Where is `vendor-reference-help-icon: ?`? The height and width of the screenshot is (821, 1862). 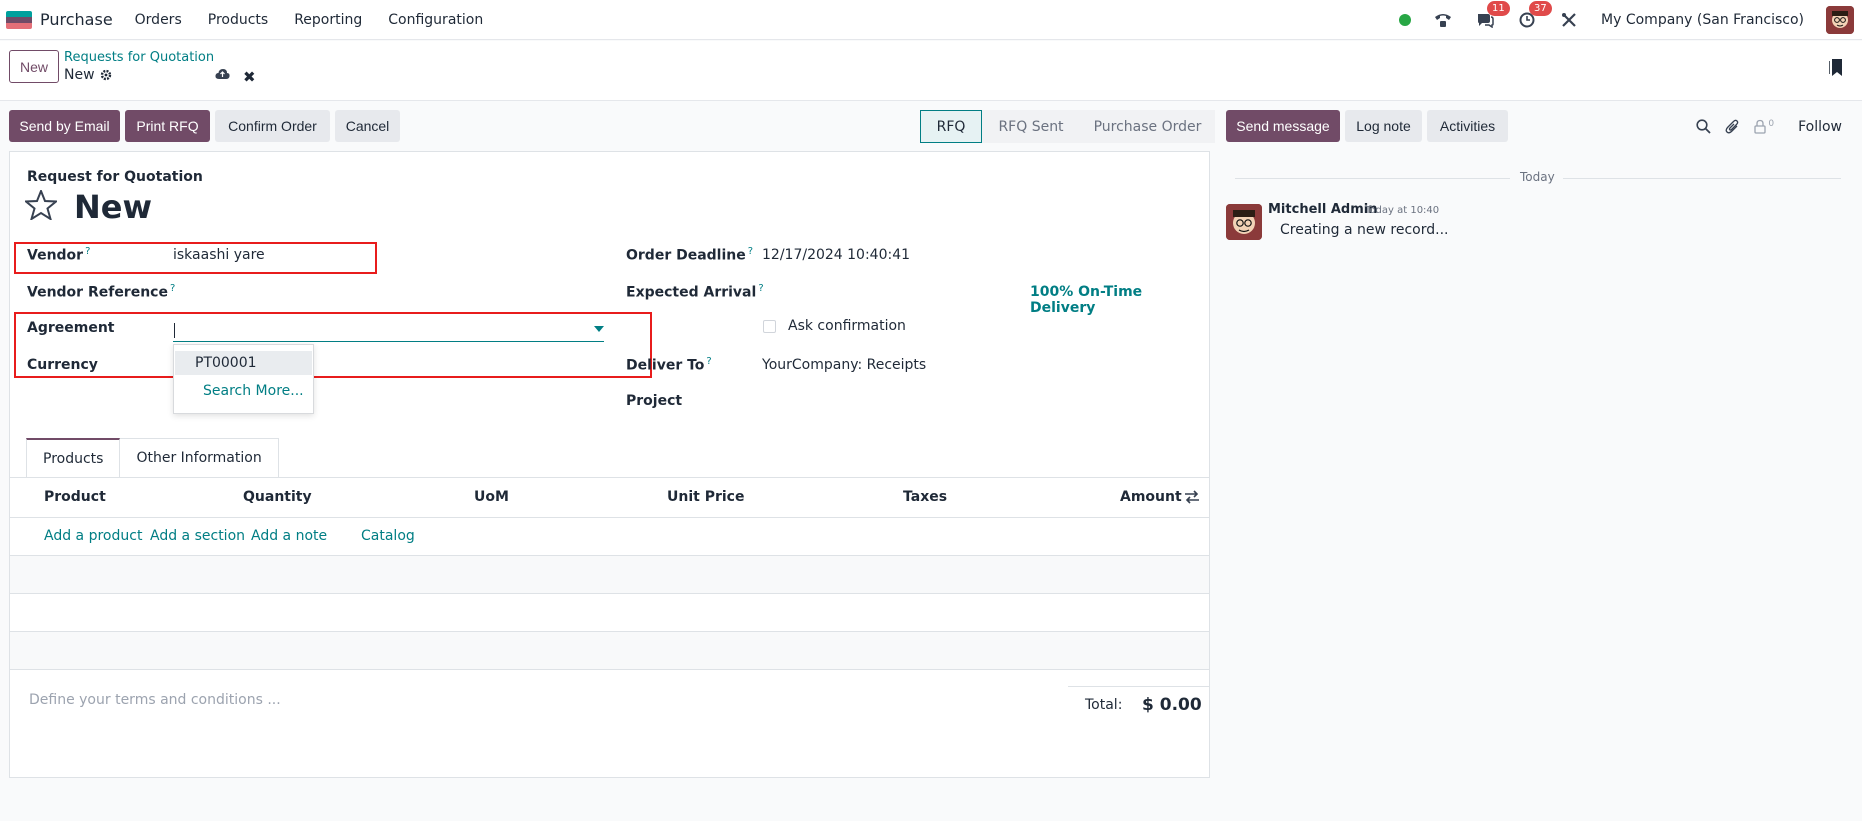
vendor-reference-help-icon: ? is located at coordinates (172, 288).